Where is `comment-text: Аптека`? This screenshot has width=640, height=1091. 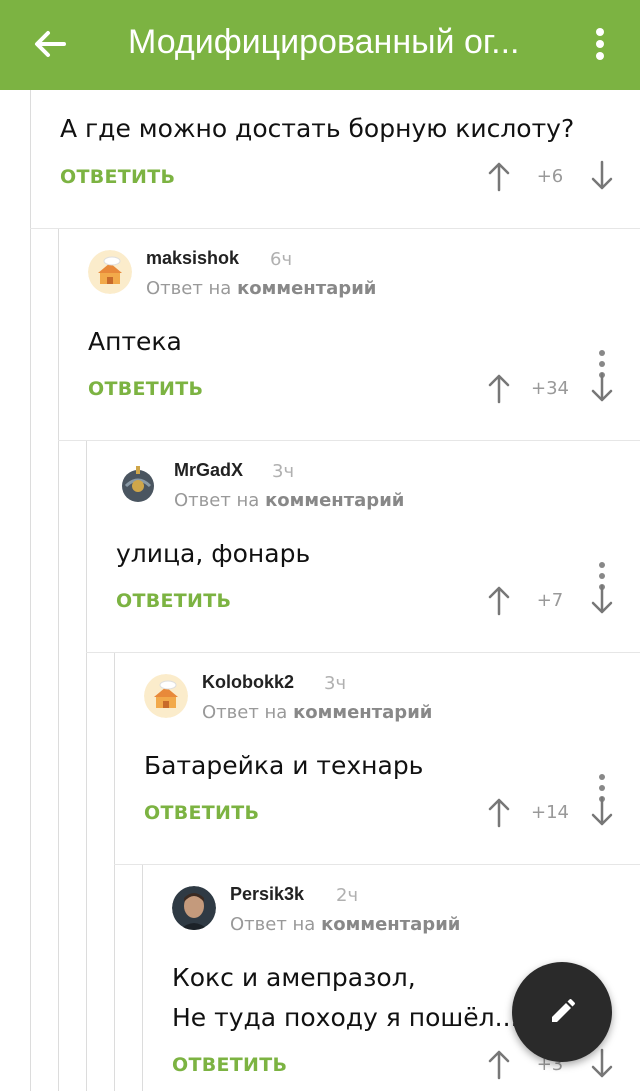
comment-text: Аптека is located at coordinates (135, 341).